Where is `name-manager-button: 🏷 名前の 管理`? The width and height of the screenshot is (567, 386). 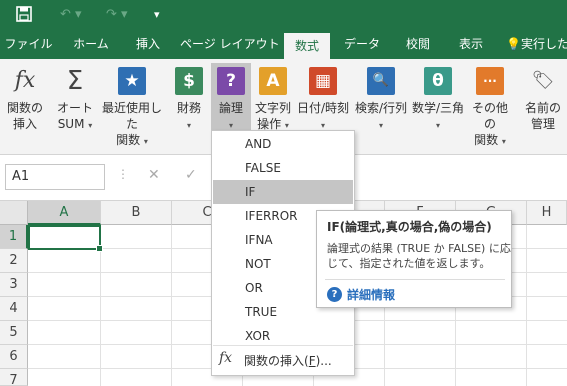 name-manager-button: 🏷 名前の 管理 is located at coordinates (543, 104).